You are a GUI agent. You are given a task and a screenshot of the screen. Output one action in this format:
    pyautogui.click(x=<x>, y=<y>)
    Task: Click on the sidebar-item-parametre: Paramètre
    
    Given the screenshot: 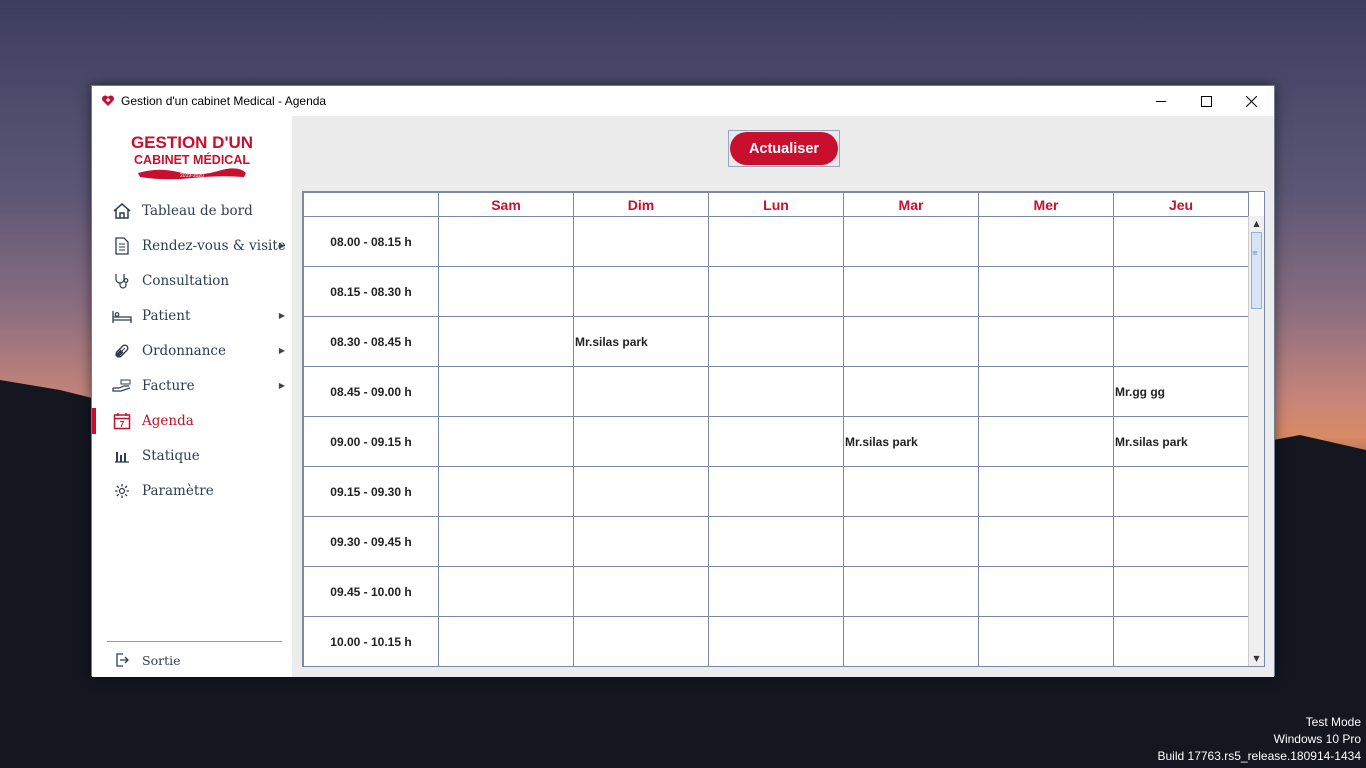 What is the action you would take?
    pyautogui.click(x=192, y=490)
    